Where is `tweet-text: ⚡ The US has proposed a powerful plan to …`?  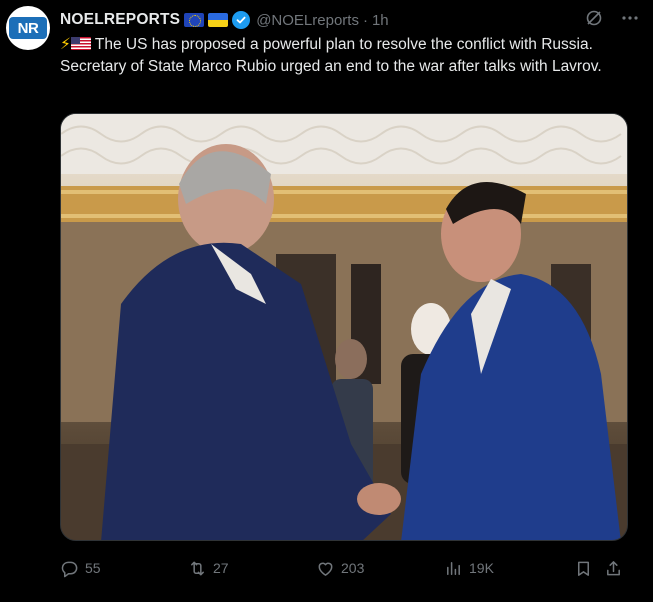
tweet-text: ⚡ The US has proposed a powerful plan to … is located at coordinates (345, 56).